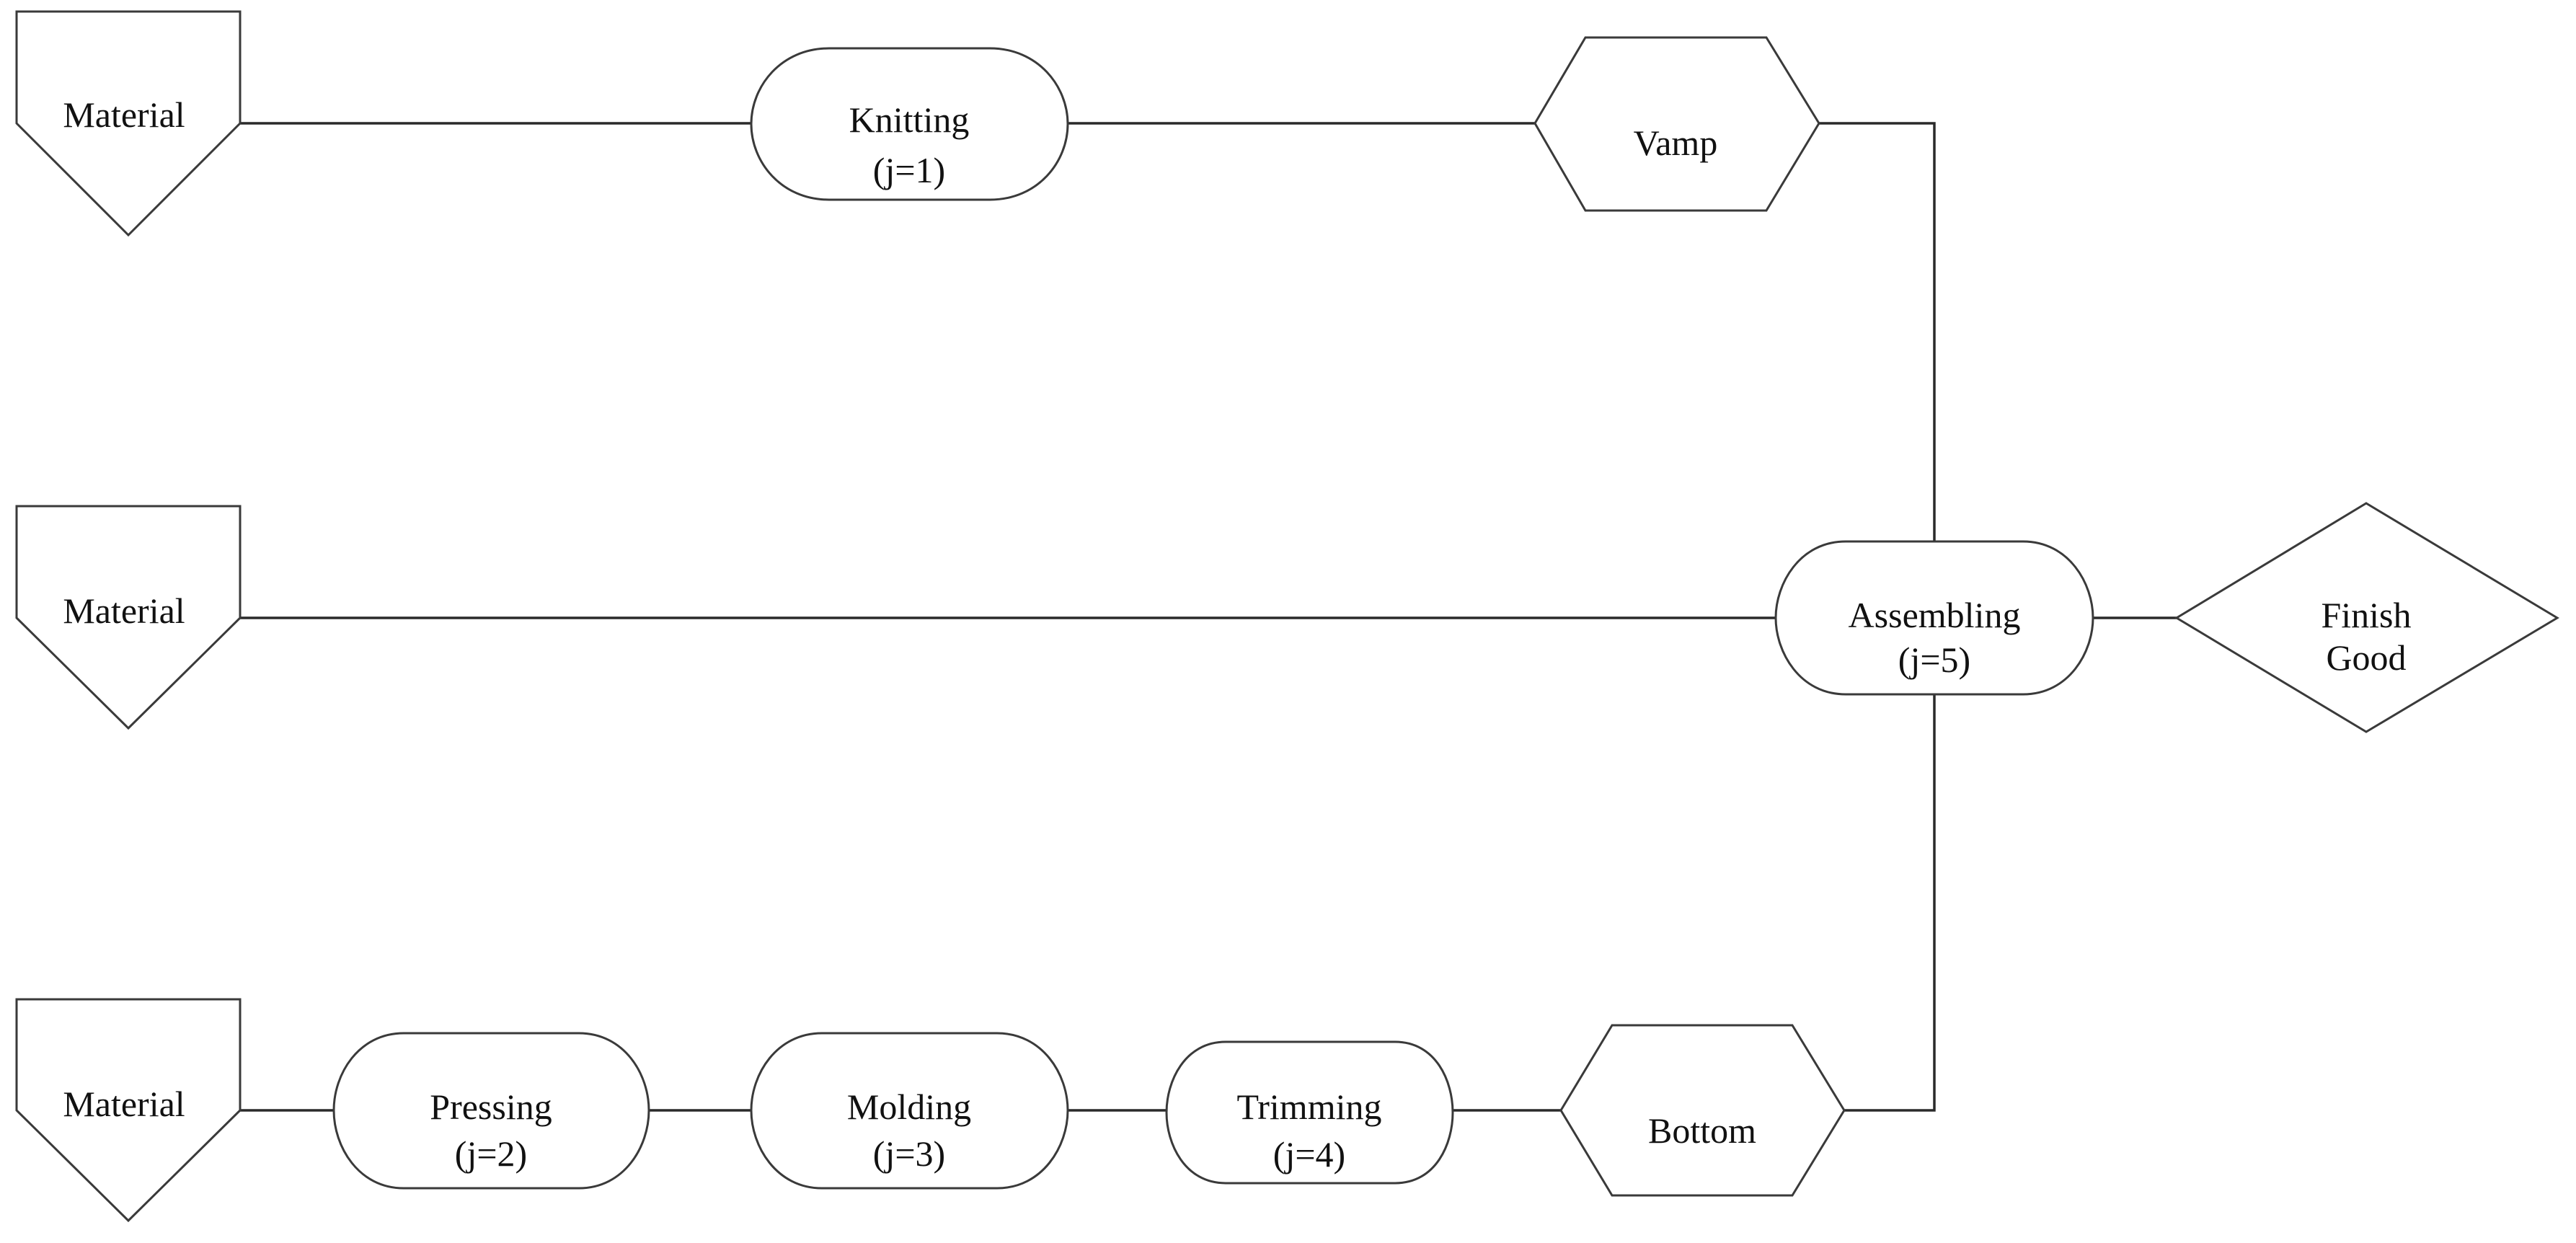 The height and width of the screenshot is (1243, 2576). I want to click on knitting-index-label: (j=1), so click(909, 170).